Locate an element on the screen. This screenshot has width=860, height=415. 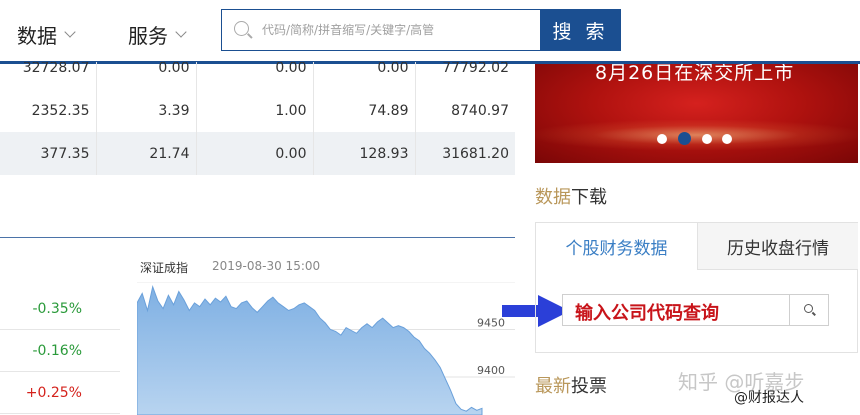
list-item: +0.25% is located at coordinates (60, 393).